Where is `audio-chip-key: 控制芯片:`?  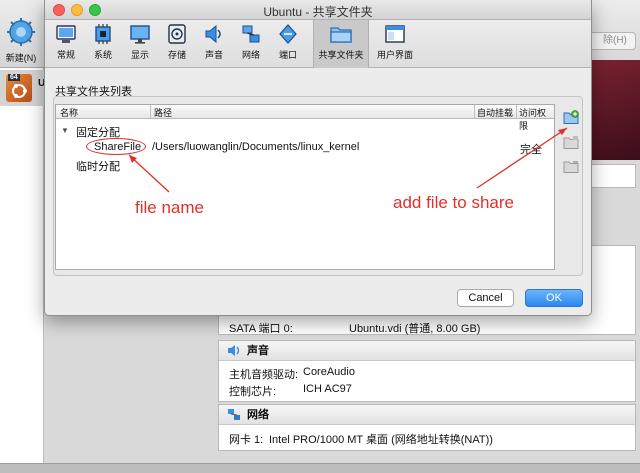
audio-chip-key: 控制芯片: is located at coordinates (253, 392).